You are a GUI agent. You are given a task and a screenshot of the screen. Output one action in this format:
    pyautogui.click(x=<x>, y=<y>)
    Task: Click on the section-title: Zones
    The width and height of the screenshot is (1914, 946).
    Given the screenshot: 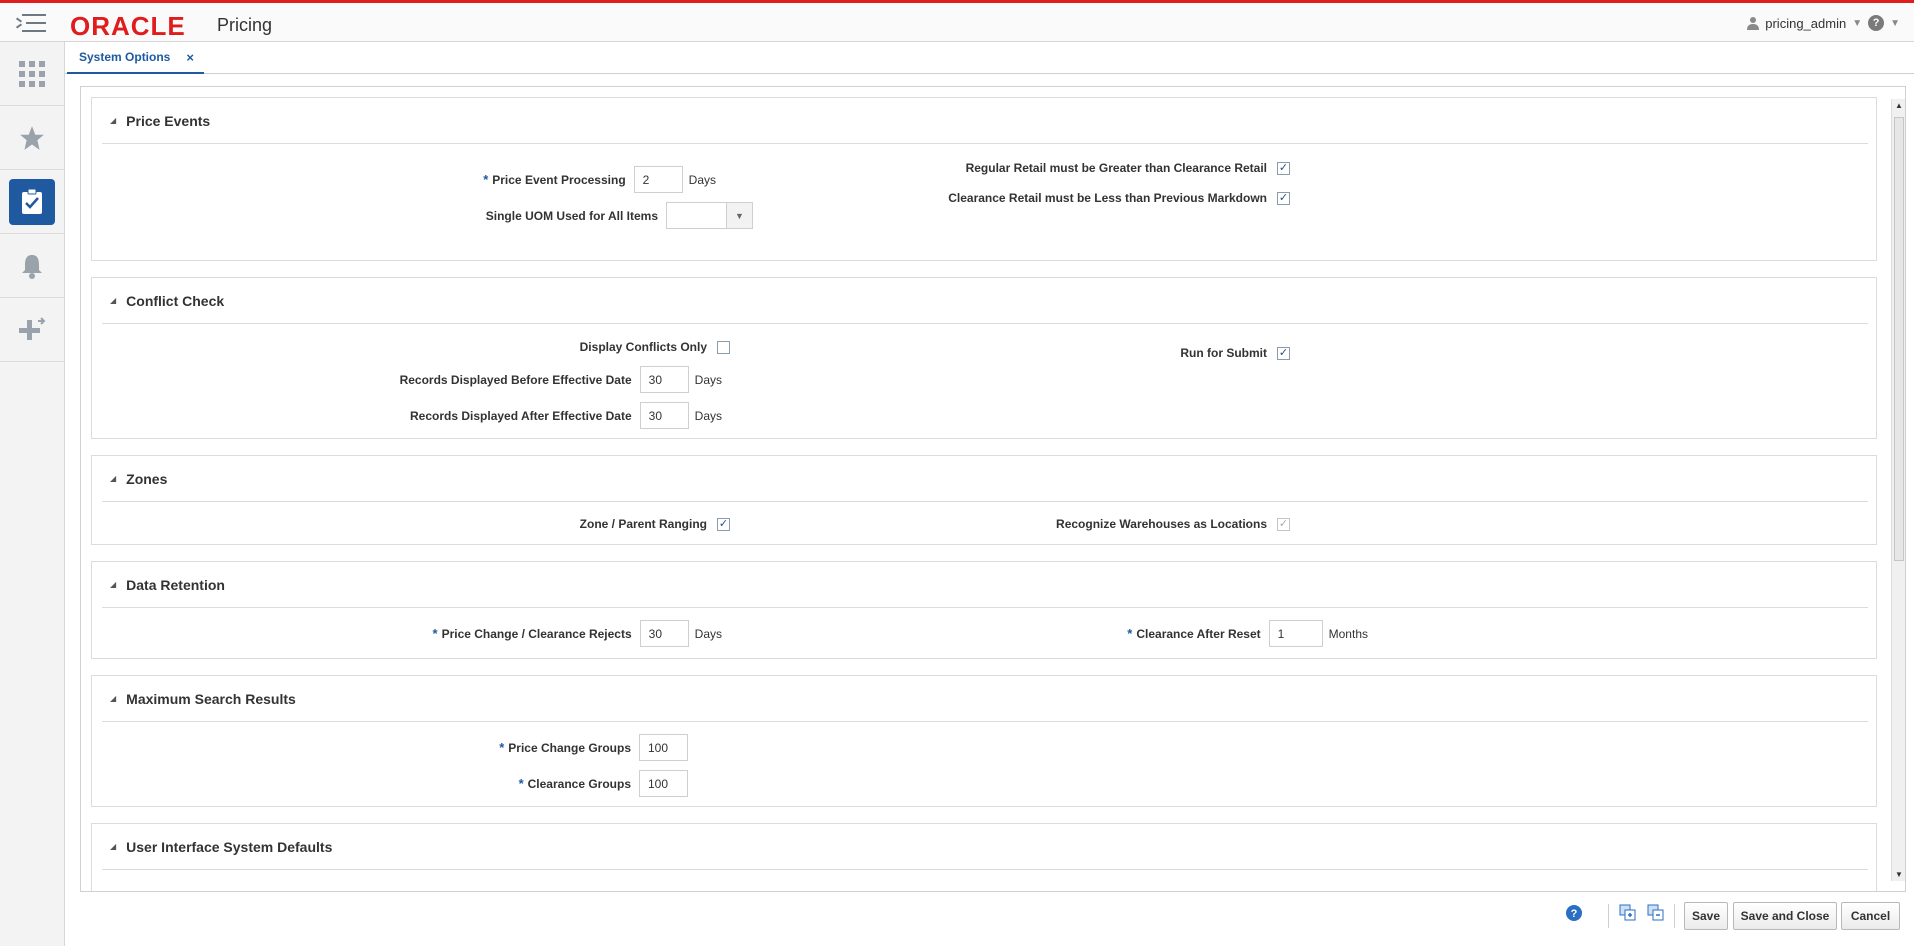 What is the action you would take?
    pyautogui.click(x=147, y=478)
    